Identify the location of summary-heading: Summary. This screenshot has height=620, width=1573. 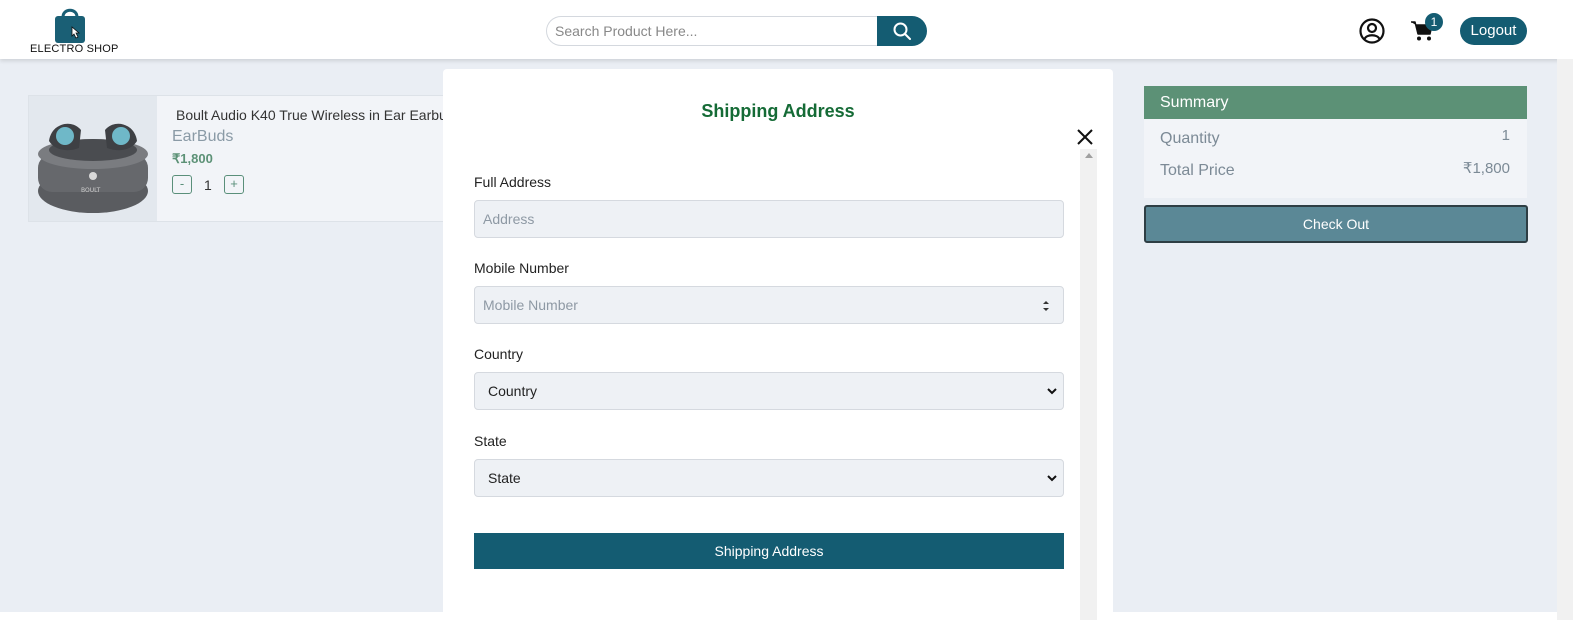
(1335, 102).